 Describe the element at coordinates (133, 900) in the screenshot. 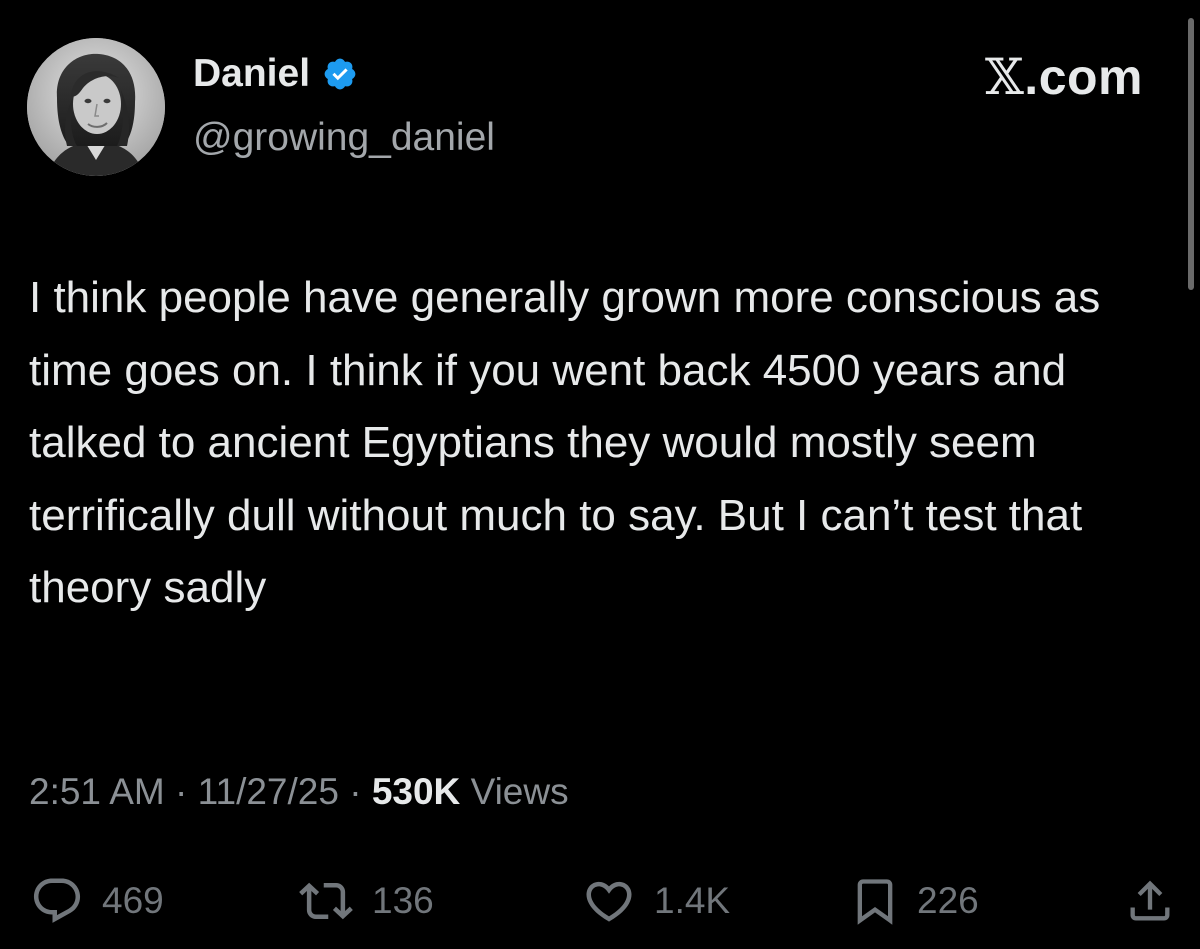

I see `reply-count: 469` at that location.